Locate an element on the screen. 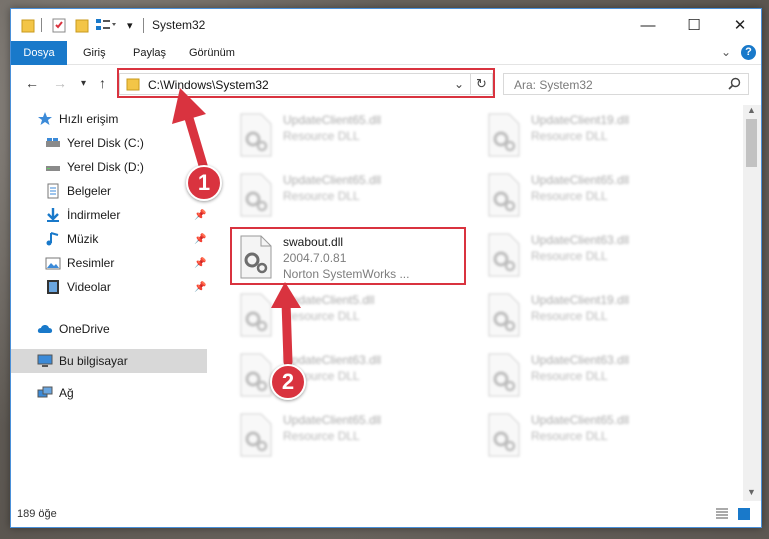 This screenshot has width=769, height=539. annotation-badge-1: 1 is located at coordinates (204, 183).